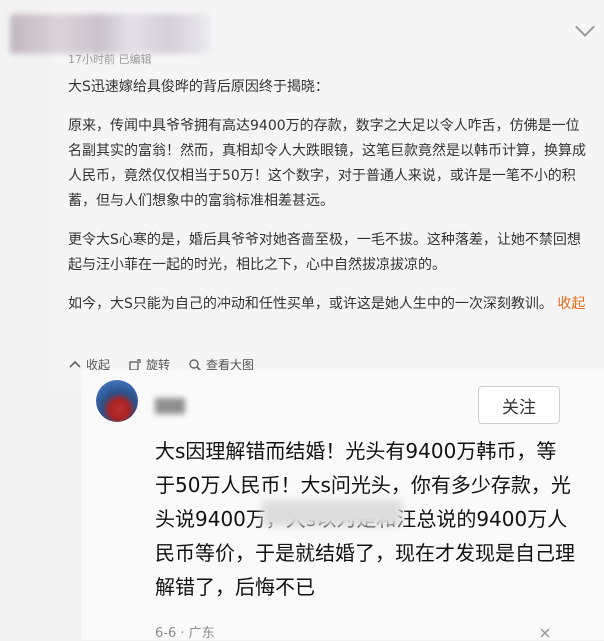  I want to click on post-paragraph: 如今，大S只能为自己的冲动和任性买单，或许这是她人生中的一次深刻教训。 收起, so click(327, 304).